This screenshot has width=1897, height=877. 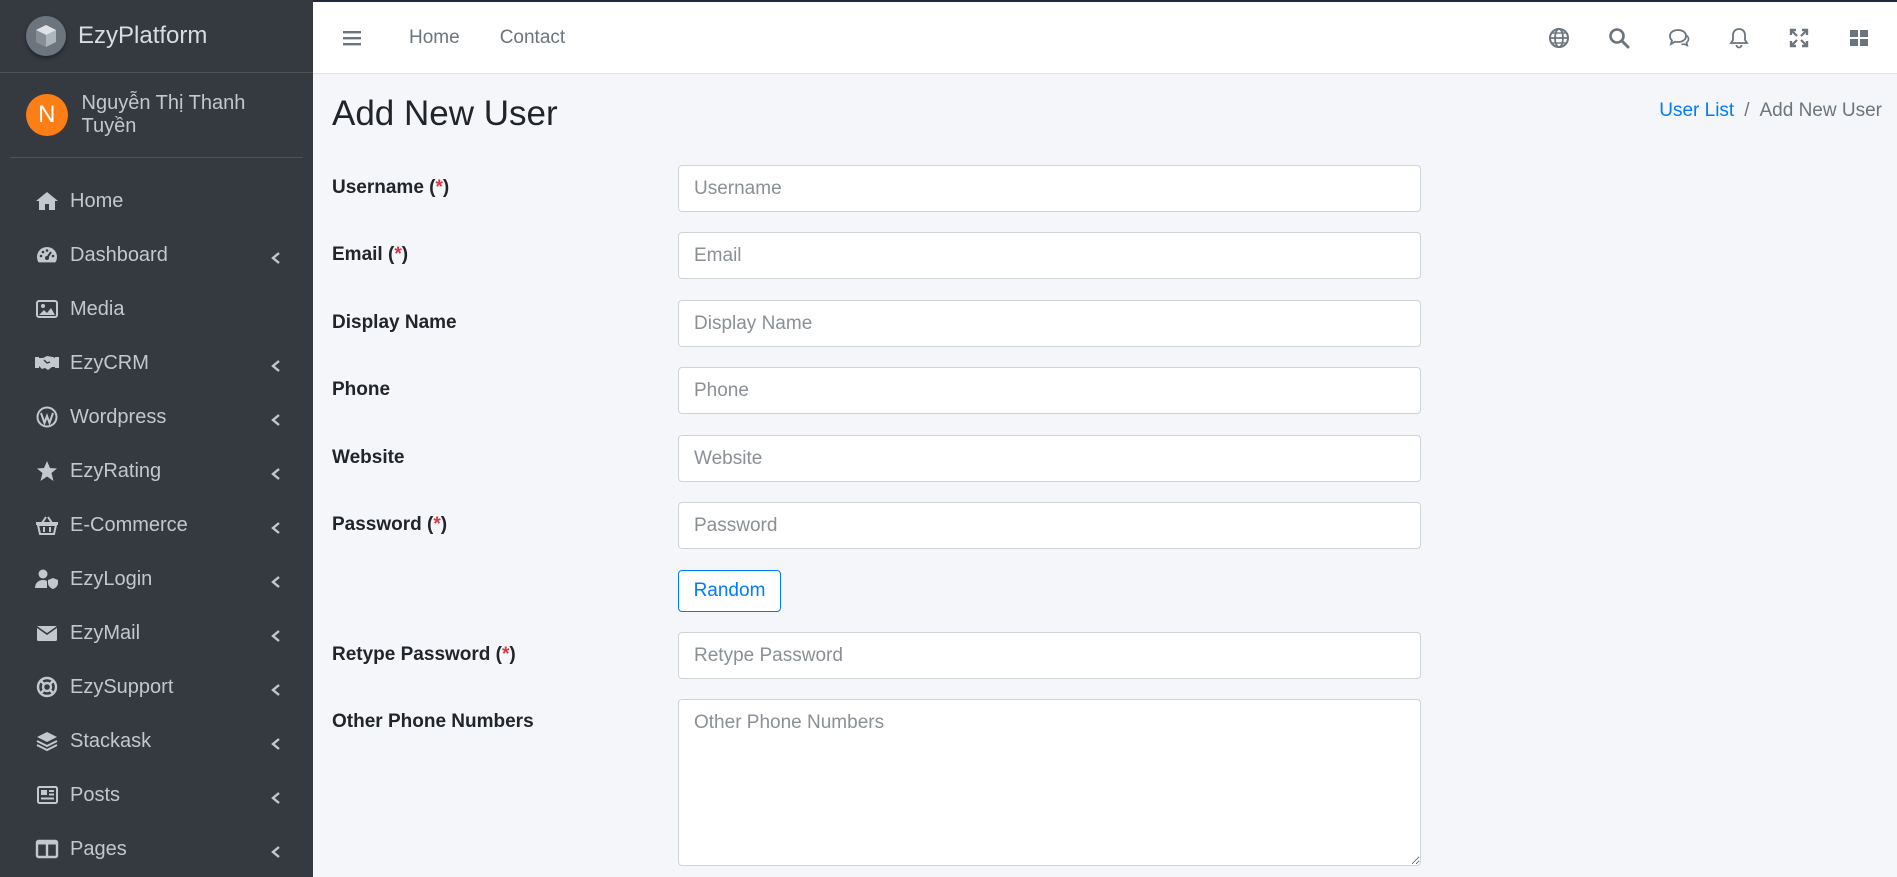 I want to click on sidebar-item-label: Pages, so click(x=98, y=848).